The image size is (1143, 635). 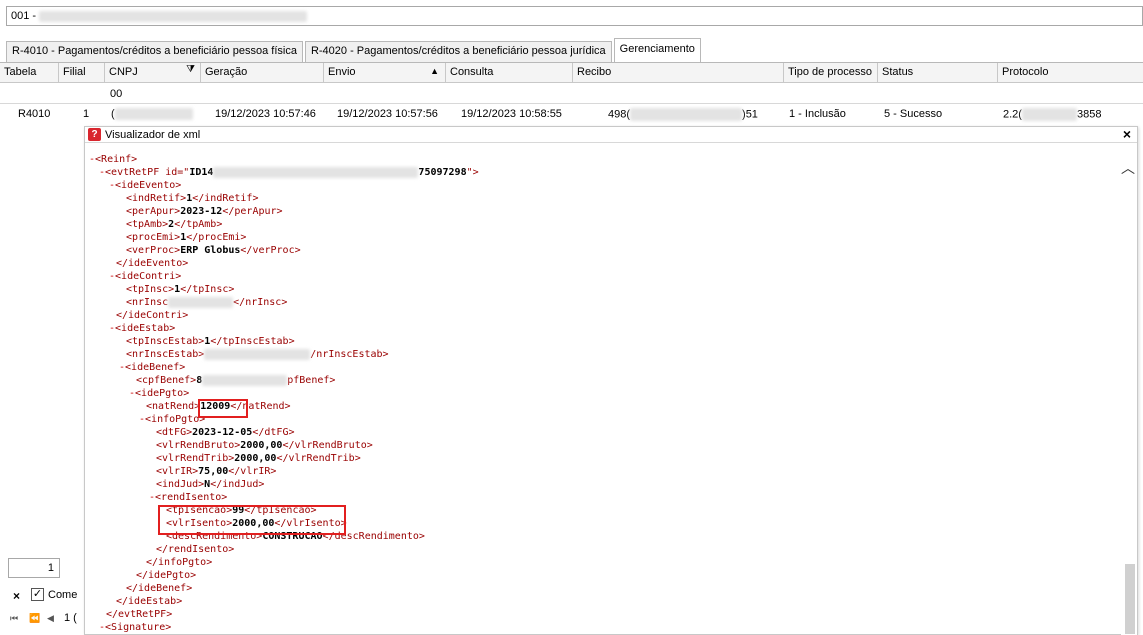 What do you see at coordinates (750, 114) in the screenshot?
I see `recibo-suffix: )51` at bounding box center [750, 114].